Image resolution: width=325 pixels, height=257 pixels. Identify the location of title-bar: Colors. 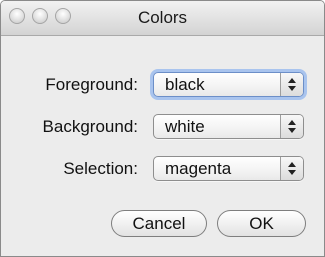
(162, 18).